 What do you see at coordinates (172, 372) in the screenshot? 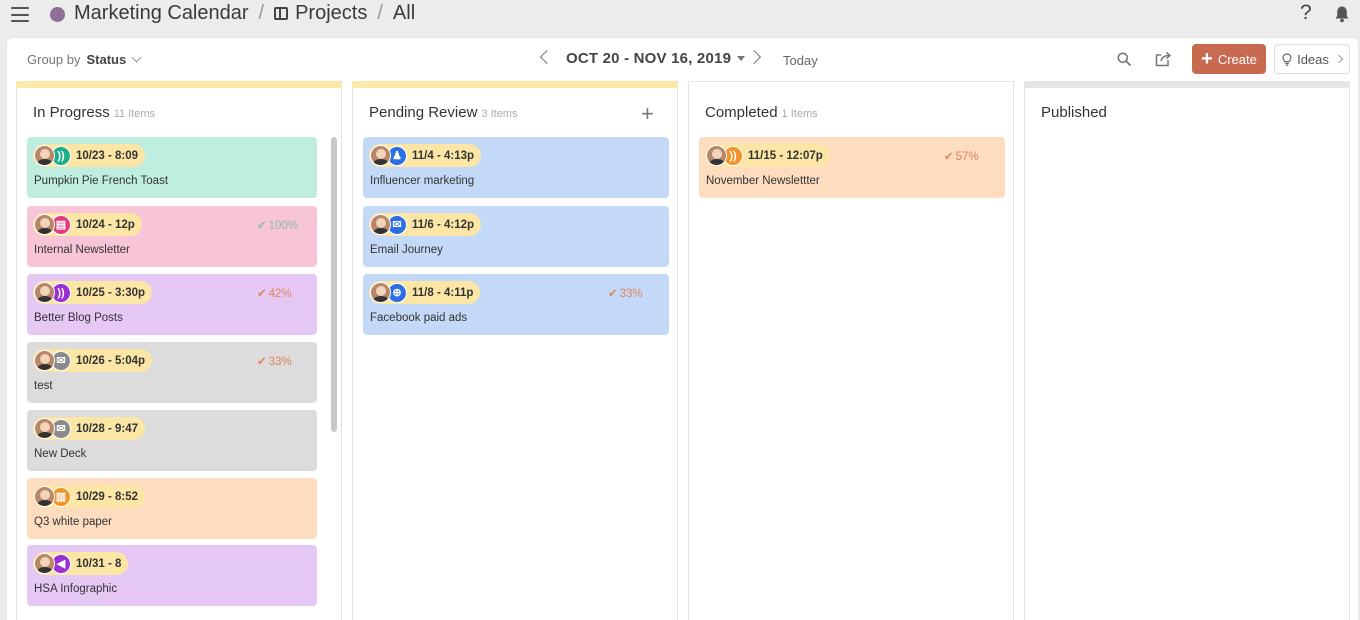
I see `content-card: ✉ 10/26 - 5:04p ✔ 33% test` at bounding box center [172, 372].